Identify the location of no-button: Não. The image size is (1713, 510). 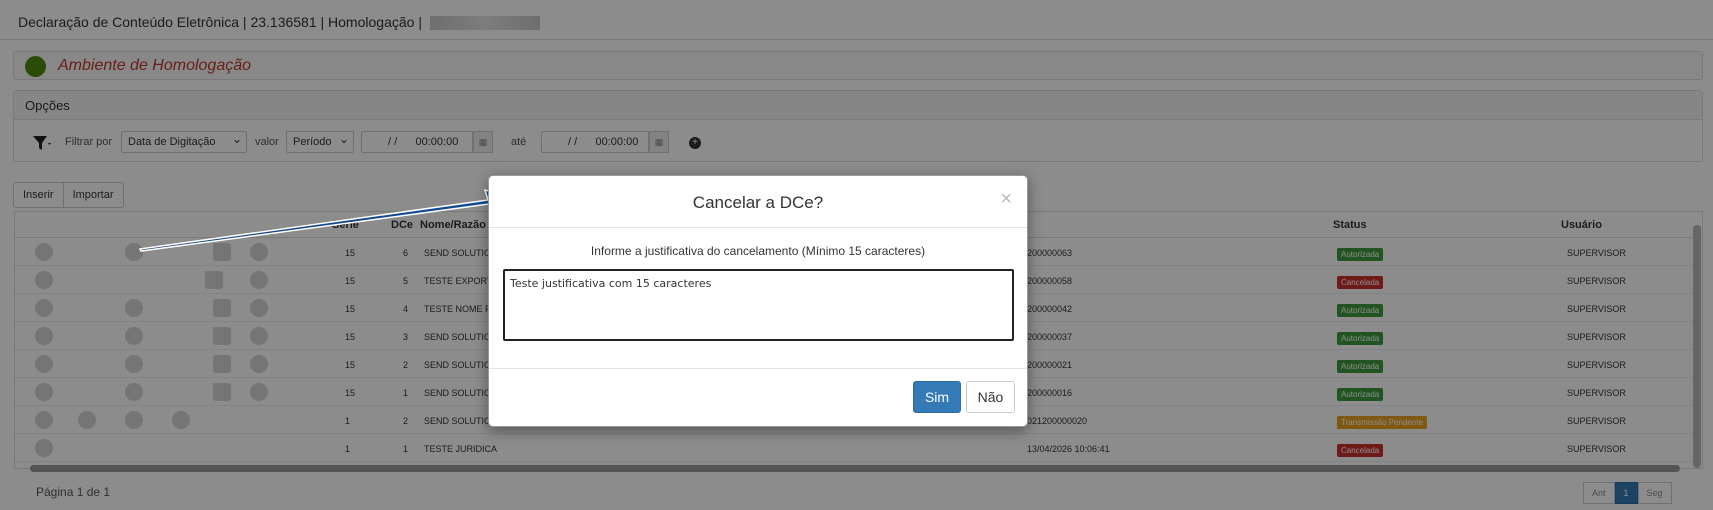
(990, 397).